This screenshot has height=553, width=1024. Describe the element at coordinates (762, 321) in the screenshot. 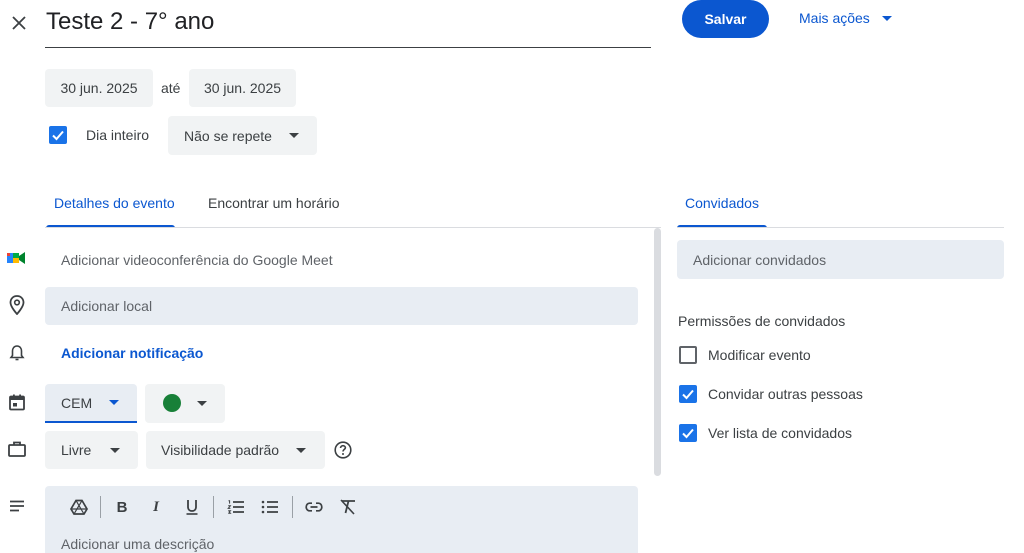

I see `guest-permissions-title: Permissões de convidados` at that location.